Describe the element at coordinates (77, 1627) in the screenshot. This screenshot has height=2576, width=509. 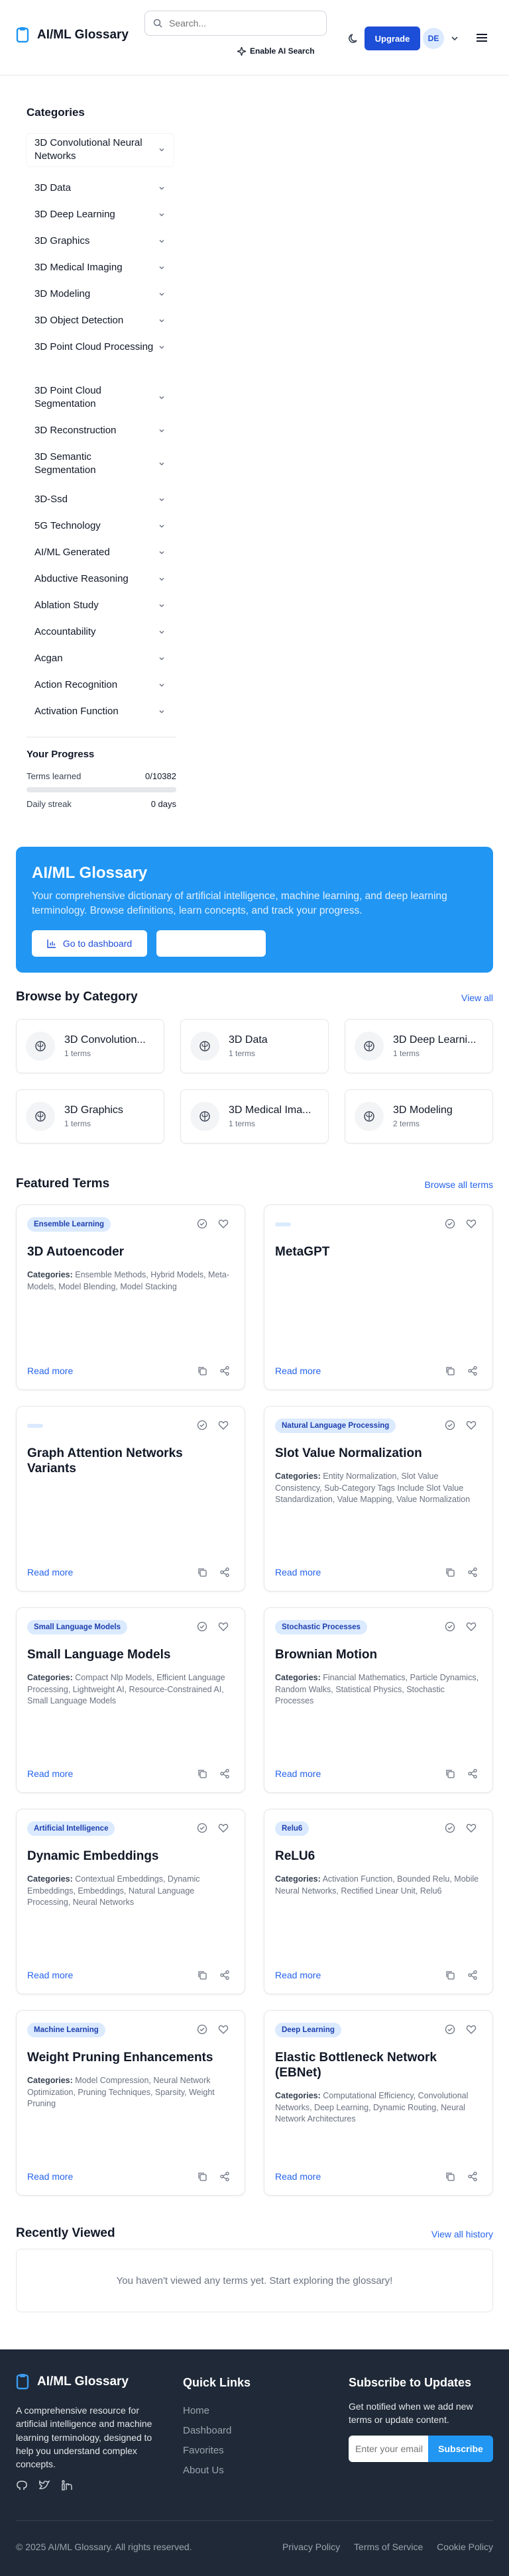
I see `term-category-badge: Small Language Models` at that location.